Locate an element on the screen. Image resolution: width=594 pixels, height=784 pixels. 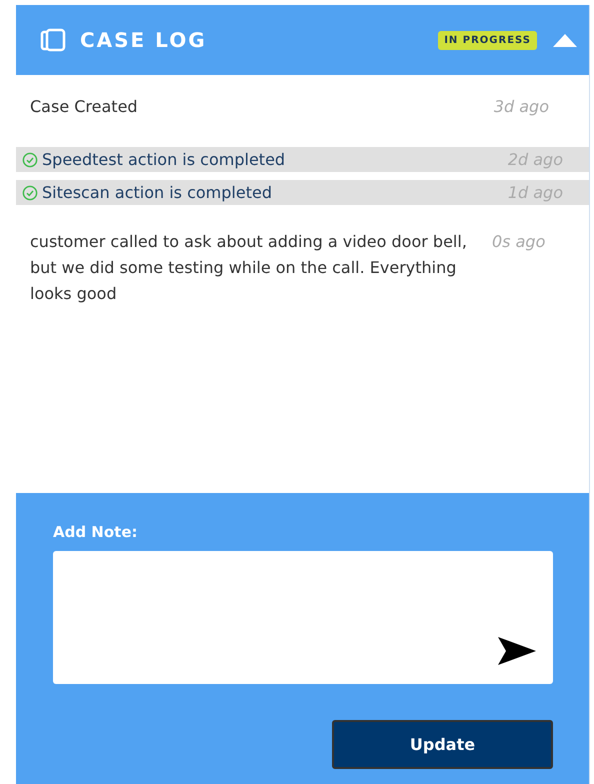
timestamp: 3d ago is located at coordinates (521, 106).